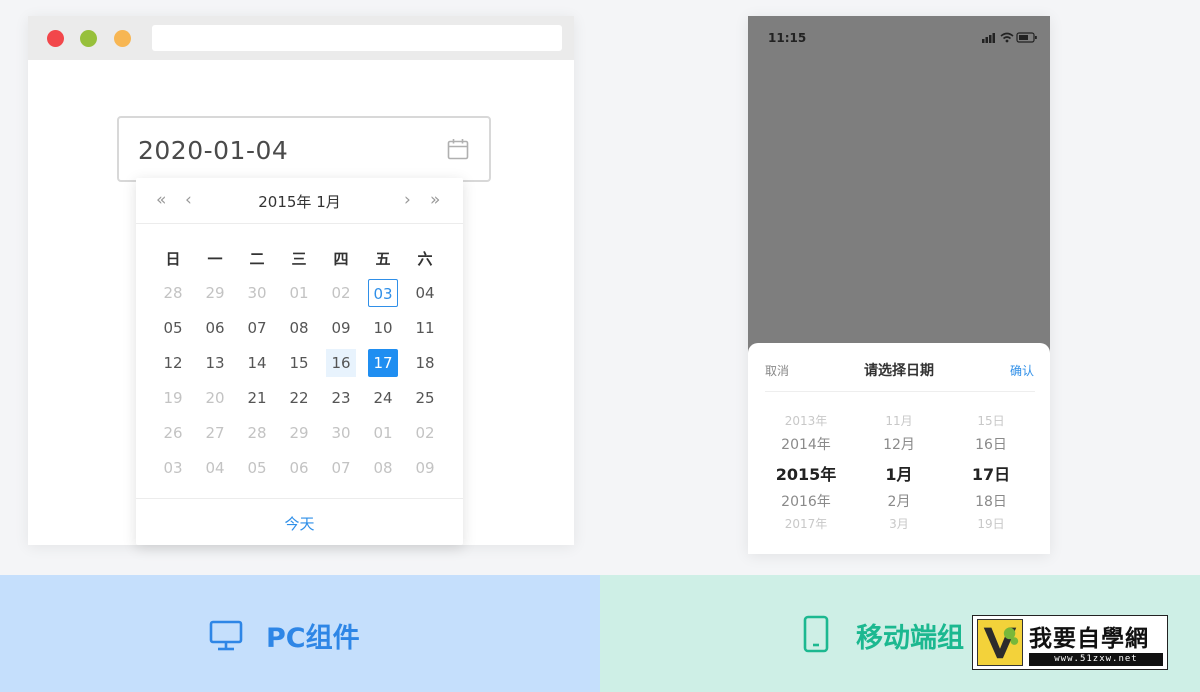  What do you see at coordinates (226, 635) in the screenshot?
I see `monitor-icon` at bounding box center [226, 635].